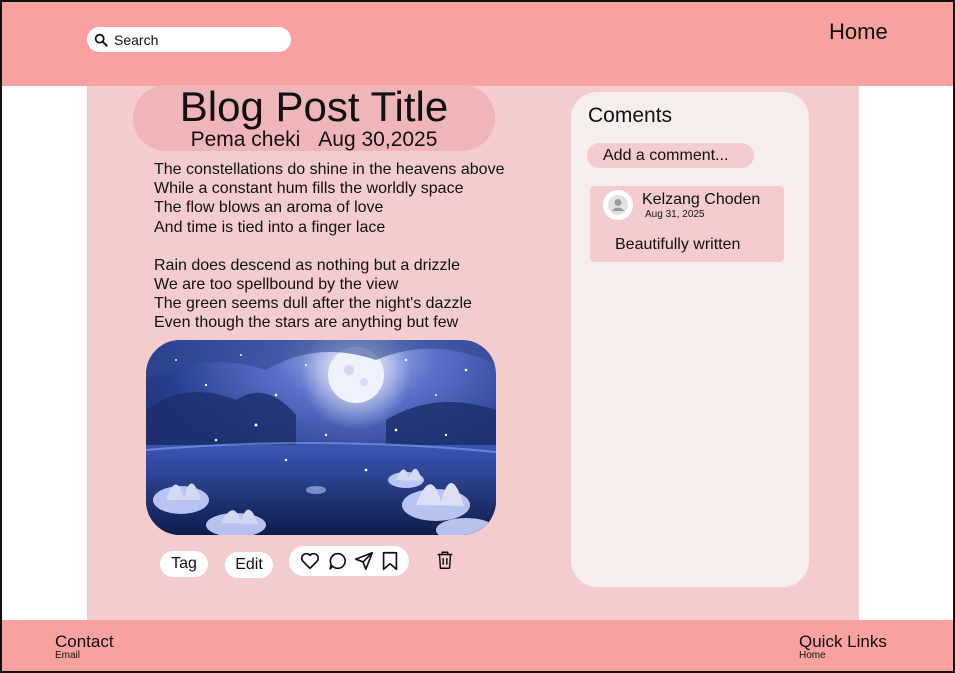  What do you see at coordinates (338, 561) in the screenshot?
I see `comment-icon` at bounding box center [338, 561].